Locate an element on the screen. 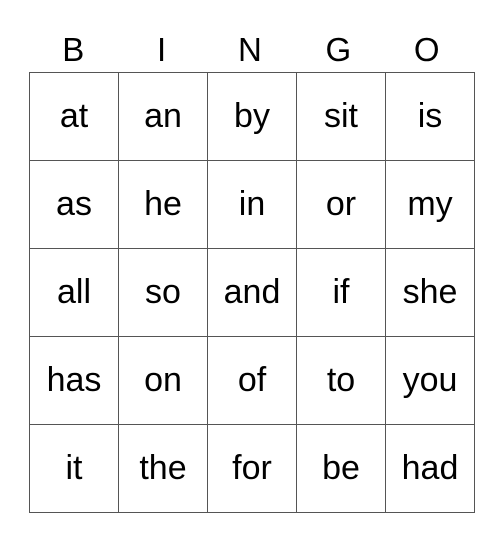  board-cell: as is located at coordinates (74, 204).